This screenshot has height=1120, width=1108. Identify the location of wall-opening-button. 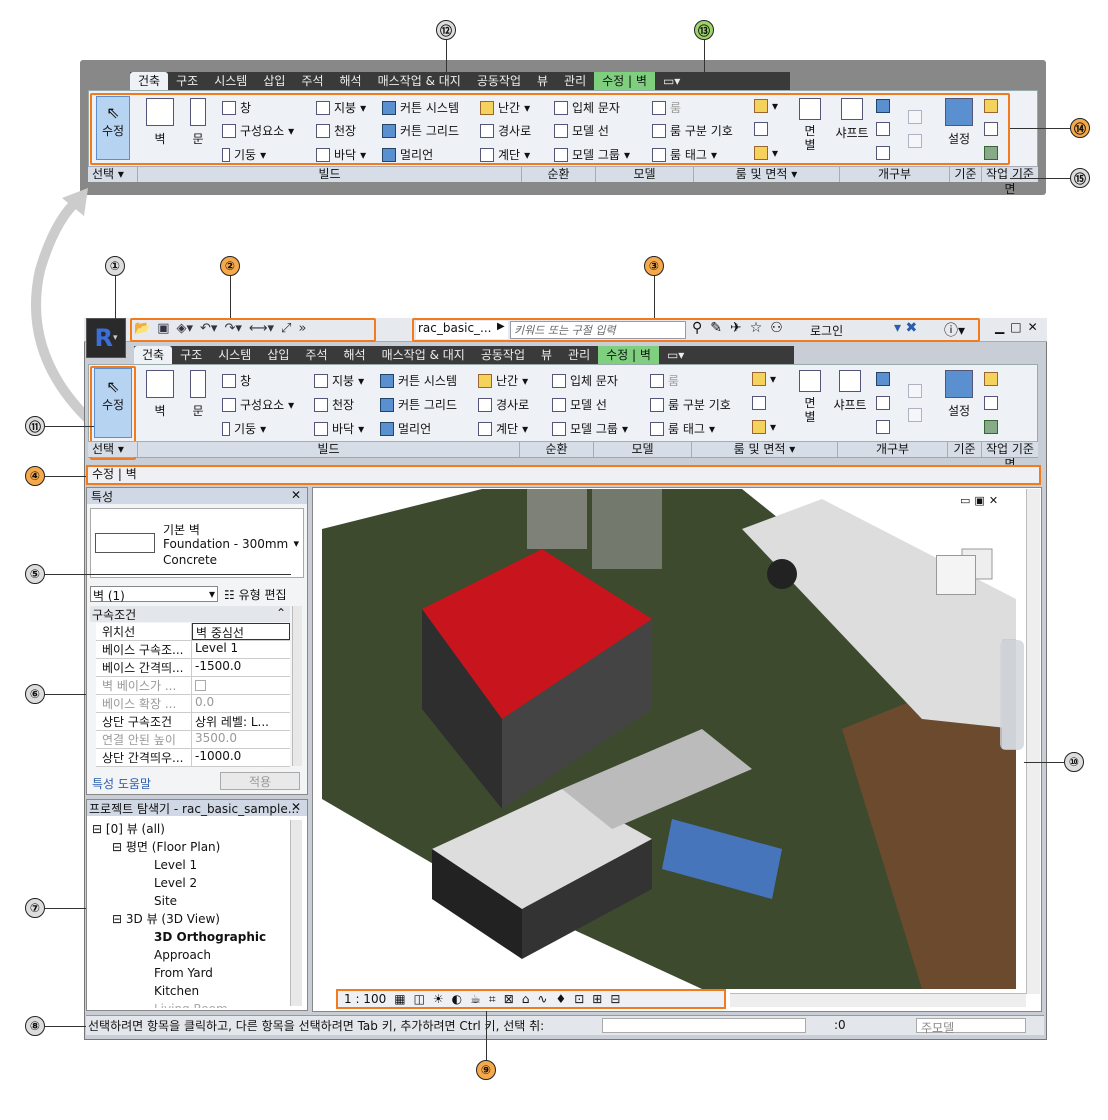
(883, 379).